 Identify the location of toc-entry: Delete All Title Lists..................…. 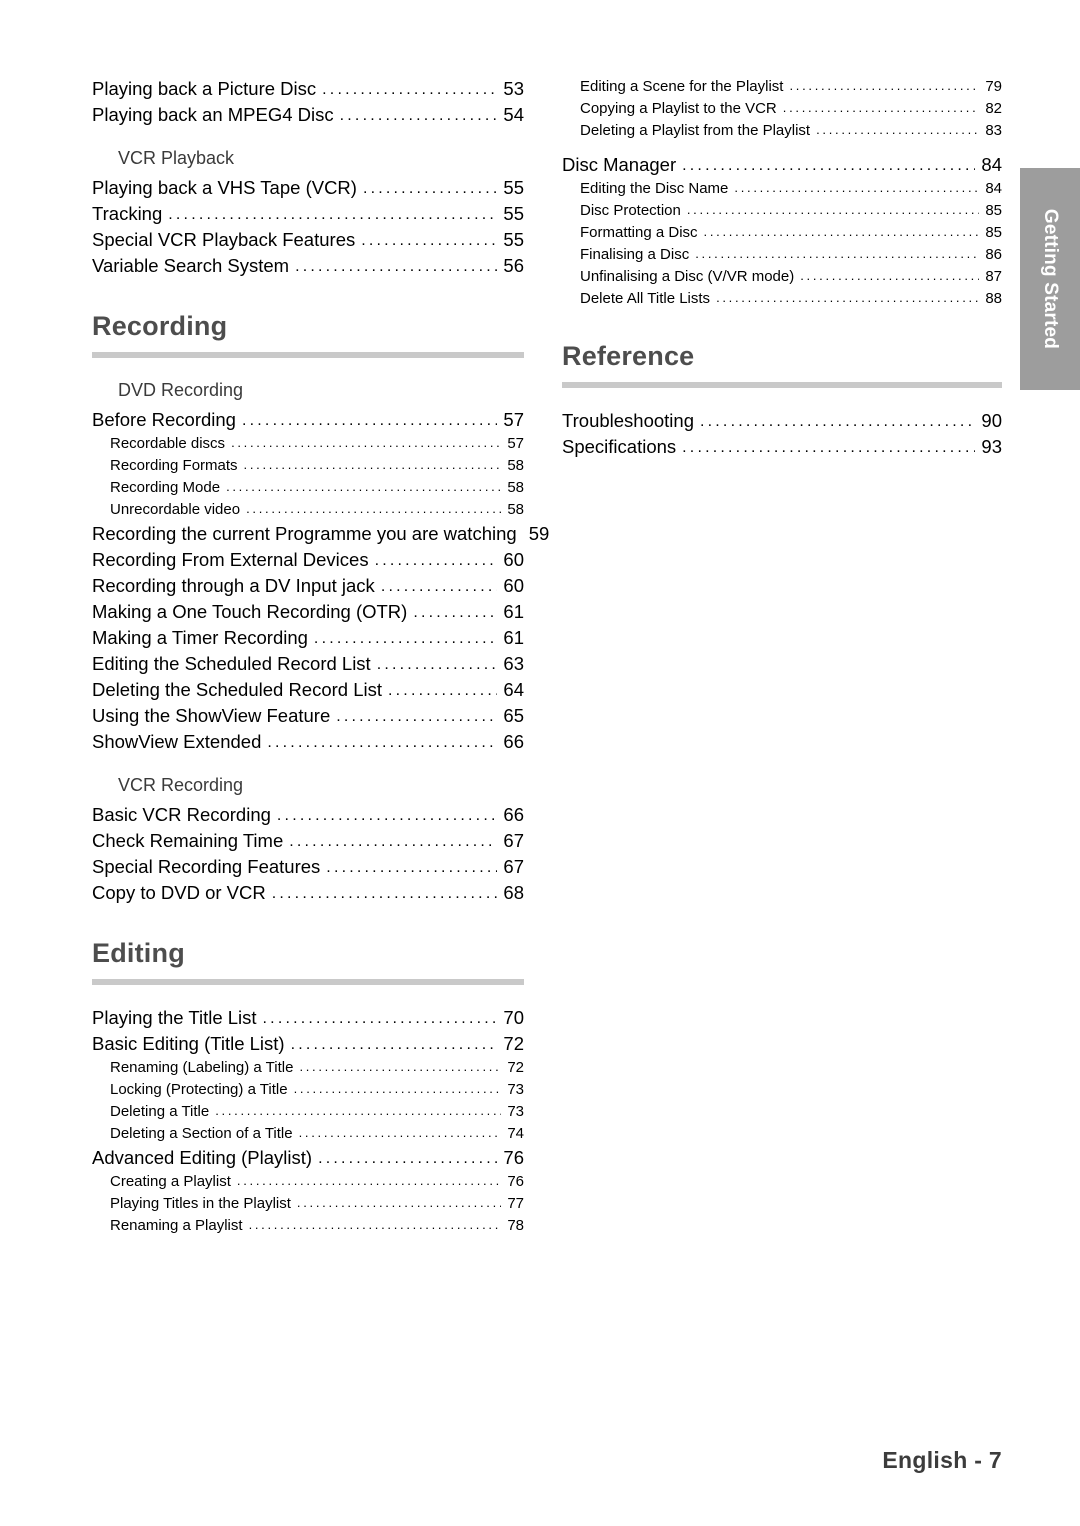
(791, 298).